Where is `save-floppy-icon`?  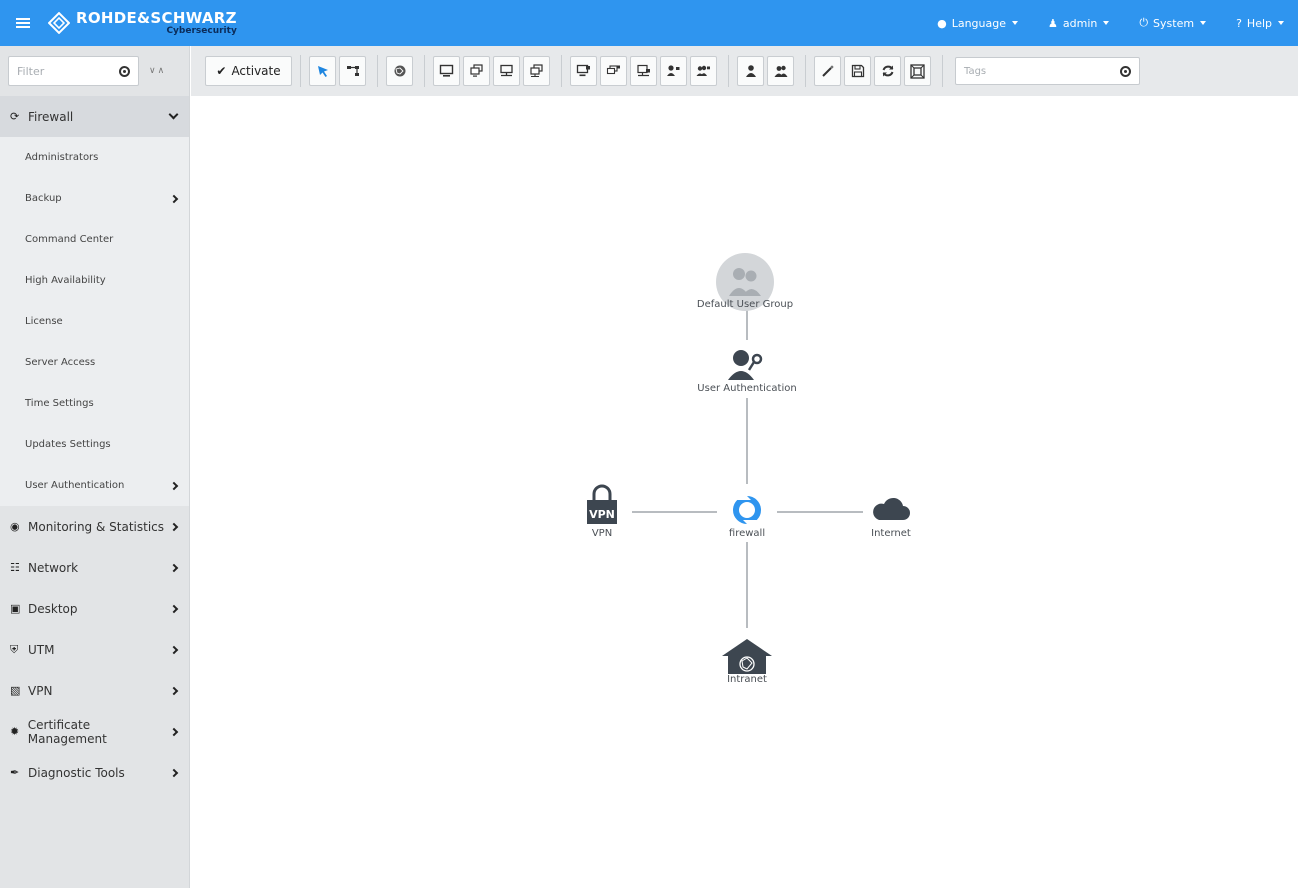
save-floppy-icon is located at coordinates (857, 71).